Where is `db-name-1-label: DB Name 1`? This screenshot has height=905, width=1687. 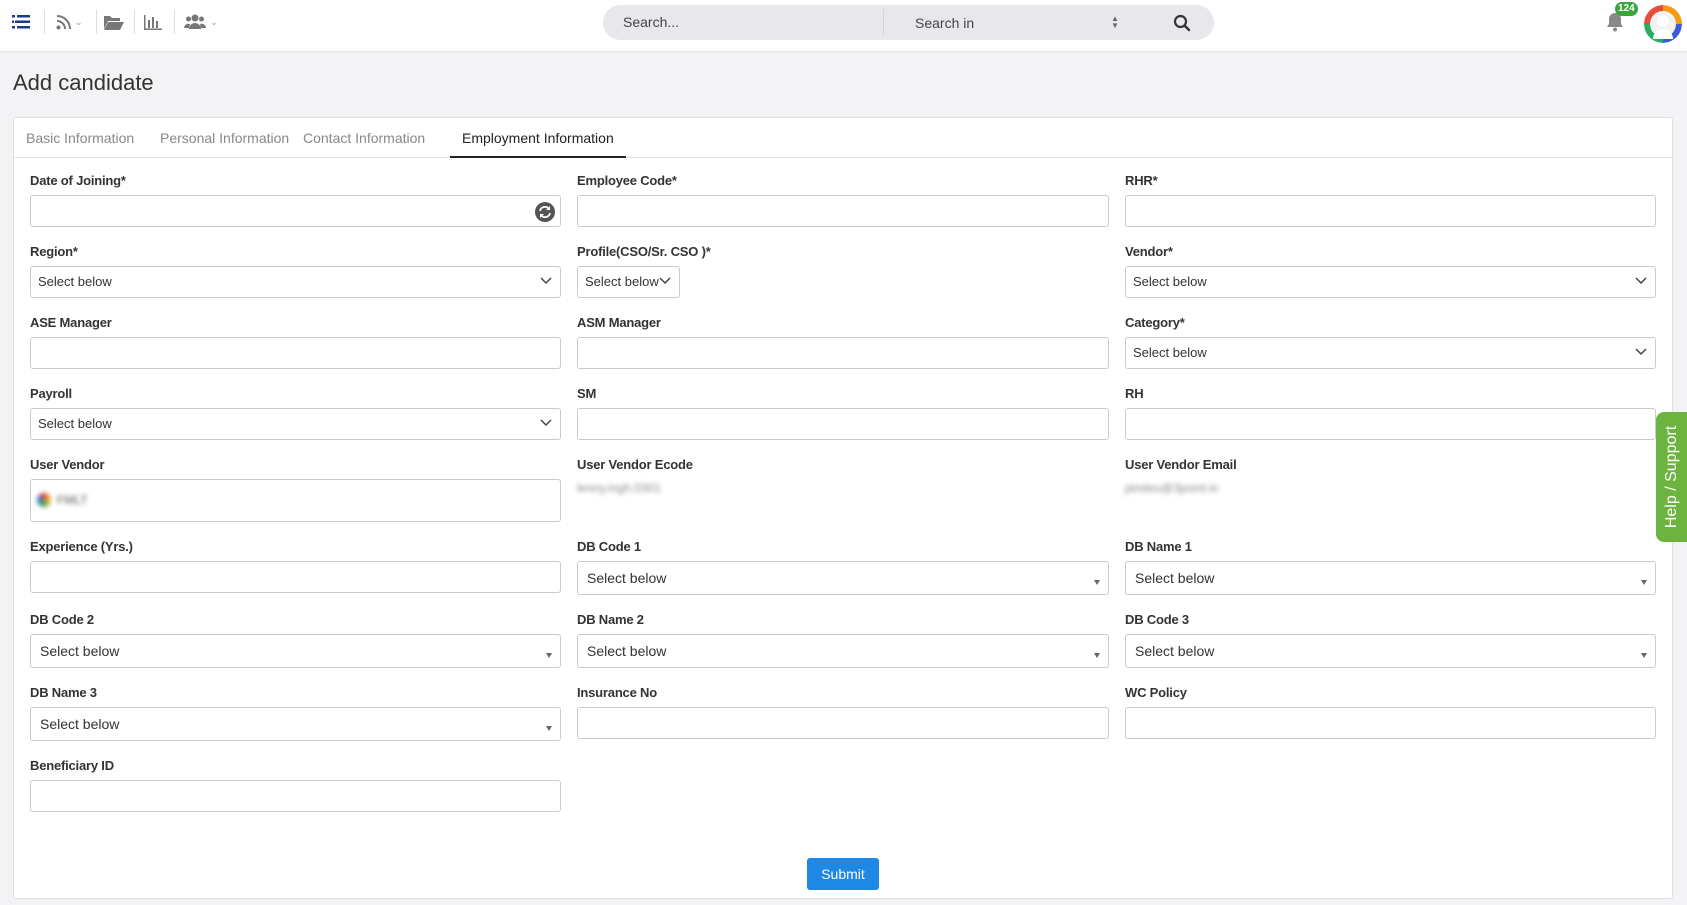
db-name-1-label: DB Name 1 is located at coordinates (1158, 546).